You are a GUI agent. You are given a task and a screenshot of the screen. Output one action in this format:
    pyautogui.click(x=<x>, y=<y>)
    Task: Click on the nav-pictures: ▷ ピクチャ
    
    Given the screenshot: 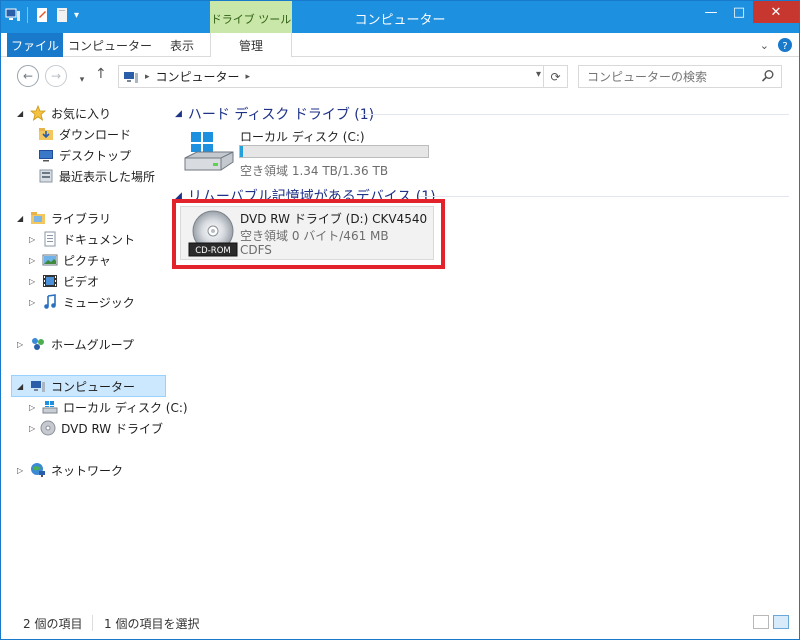 What is the action you would take?
    pyautogui.click(x=70, y=260)
    